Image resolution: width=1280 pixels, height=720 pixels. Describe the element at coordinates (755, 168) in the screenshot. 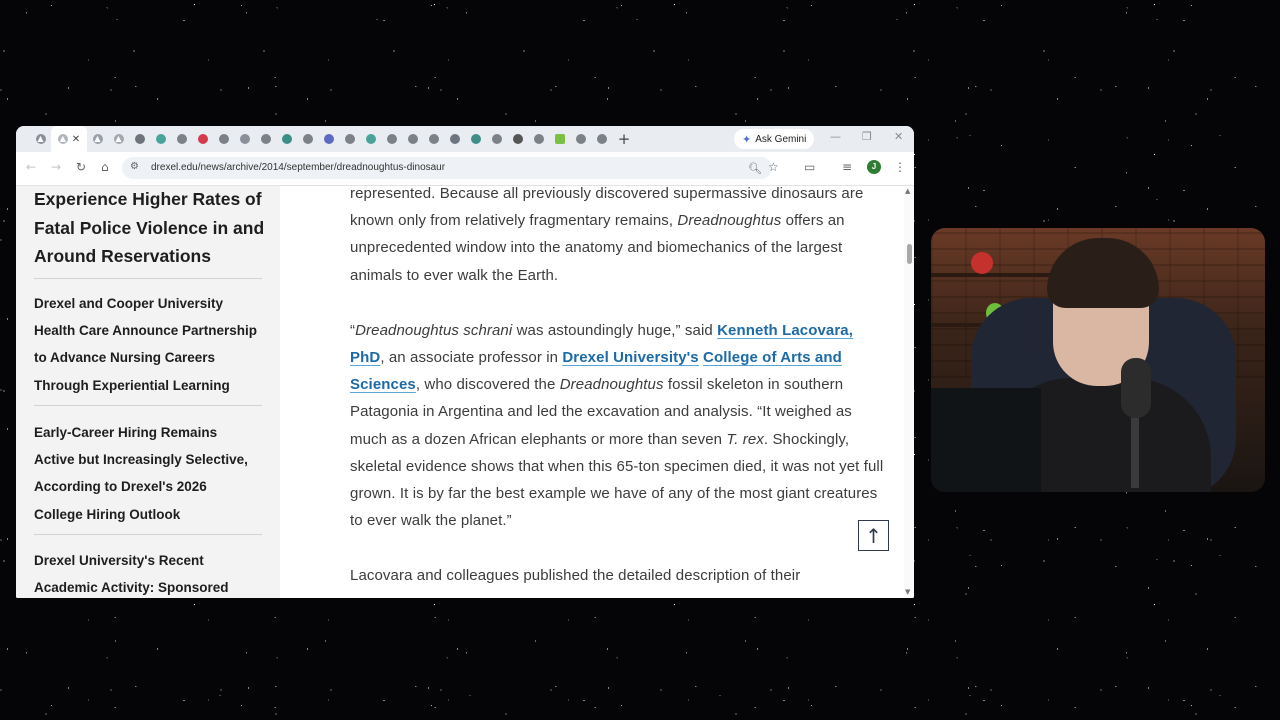

I see `zoom-icon: 🔍︎` at that location.